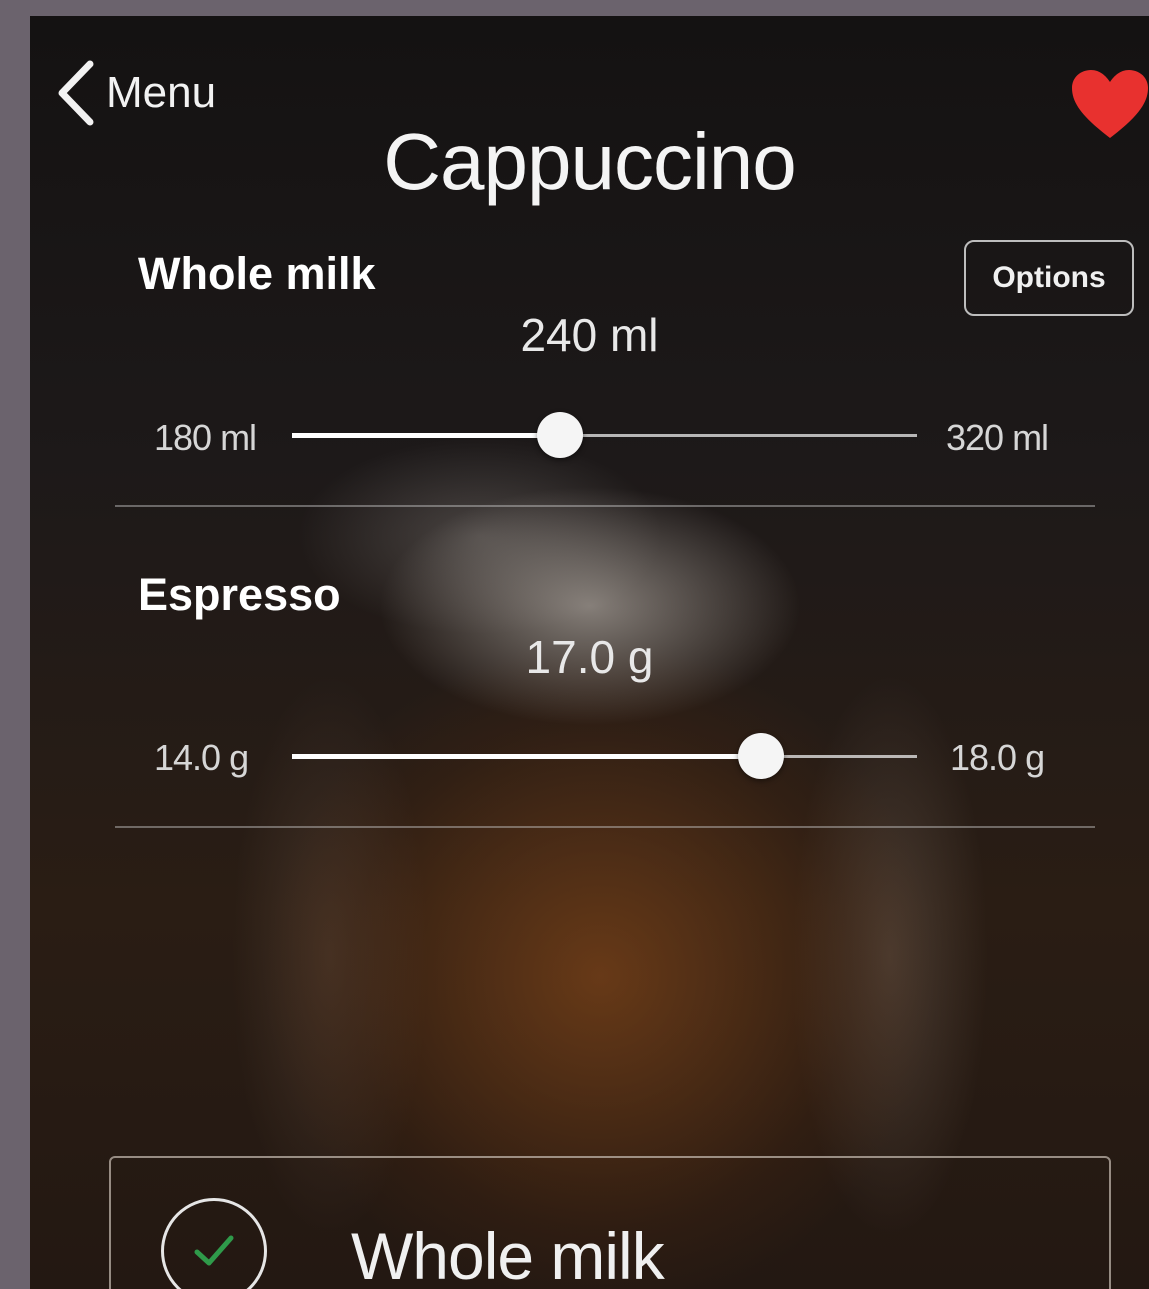  Describe the element at coordinates (589, 657) in the screenshot. I see `espresso-value: 17.0 g` at that location.